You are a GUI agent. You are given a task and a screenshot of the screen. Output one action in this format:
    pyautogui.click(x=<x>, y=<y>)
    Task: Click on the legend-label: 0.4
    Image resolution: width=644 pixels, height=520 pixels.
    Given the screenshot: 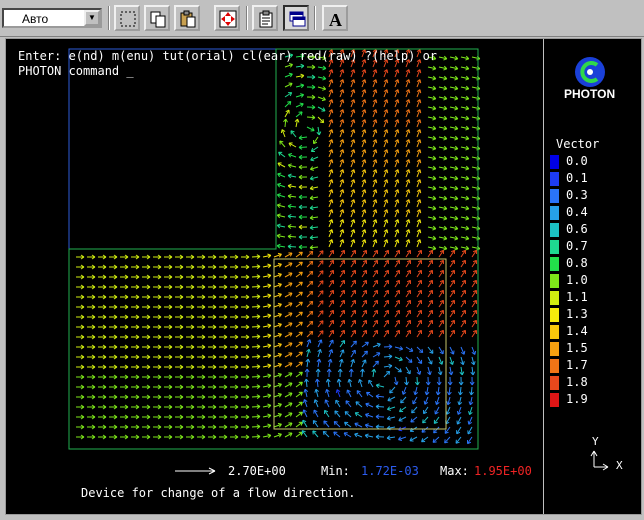 What is the action you would take?
    pyautogui.click(x=577, y=212)
    